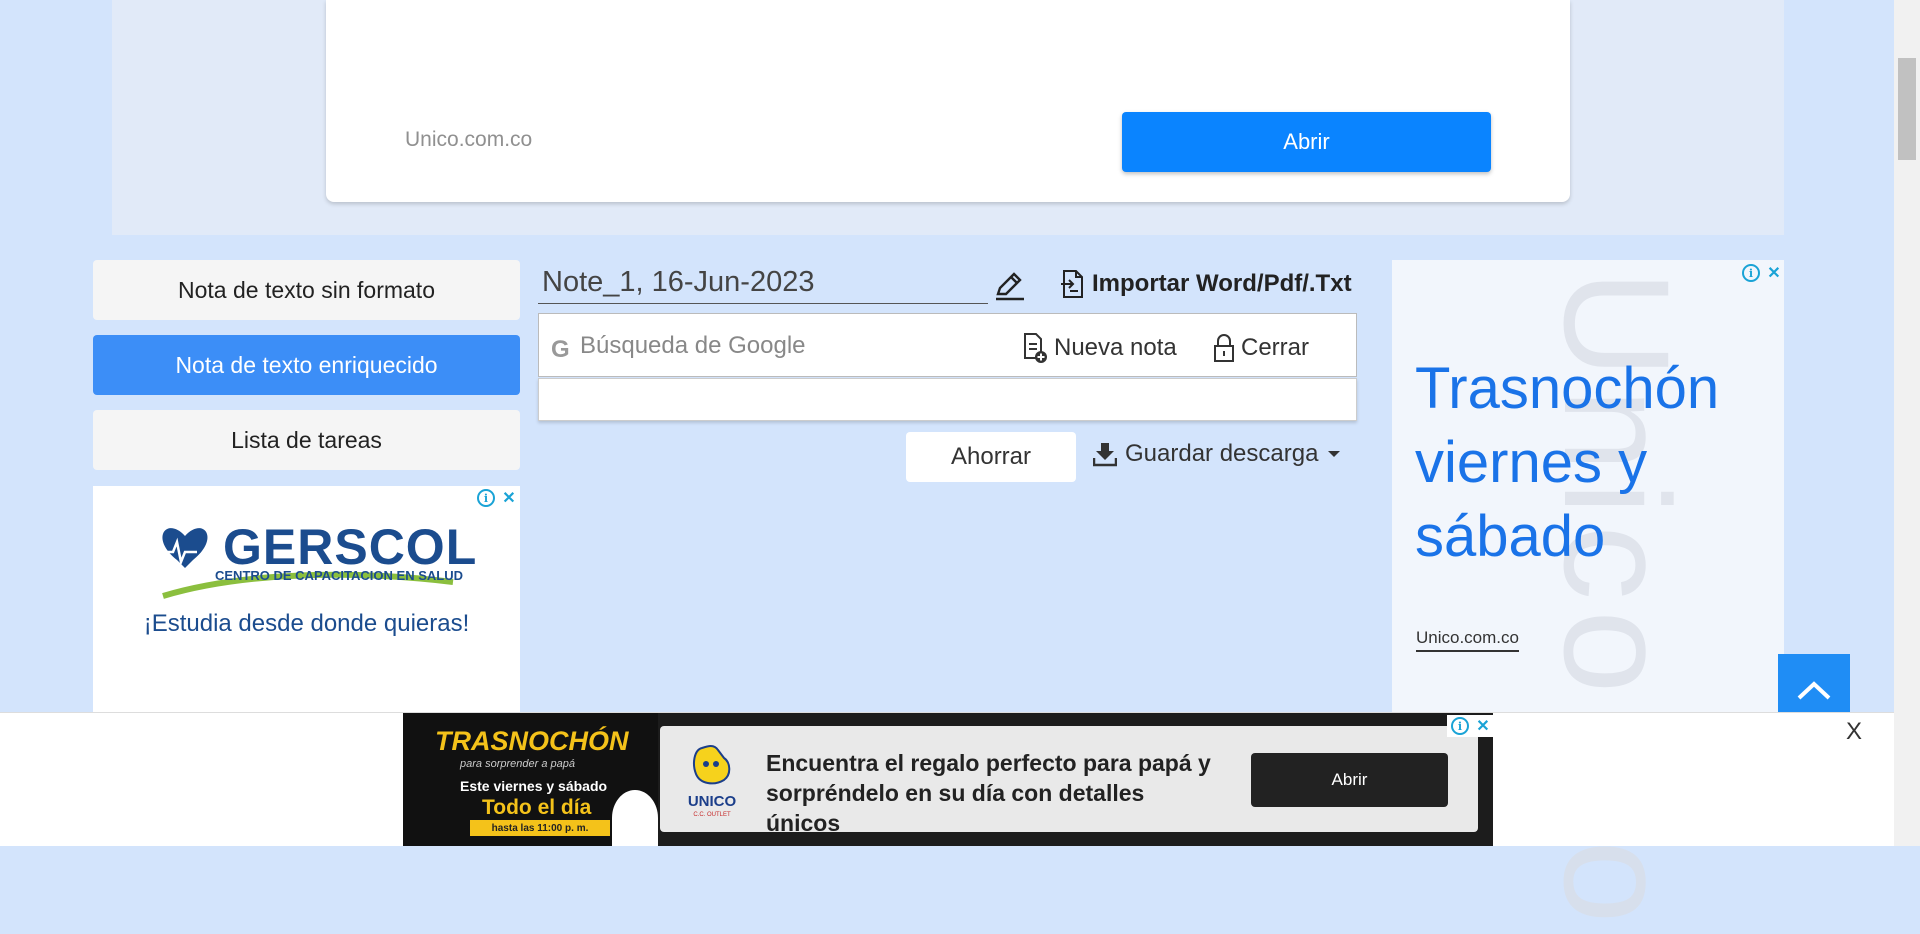 The height and width of the screenshot is (934, 1920). Describe the element at coordinates (1585, 463) in the screenshot. I see `right-ad-headline: Trasnochón viernes y sábado` at that location.